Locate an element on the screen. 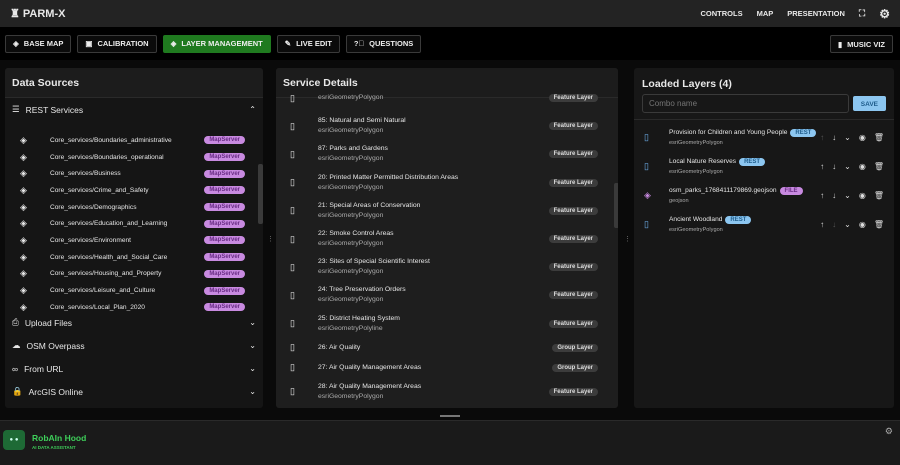 This screenshot has height=465, width=900. section-osm-overpass: ☁ OSM Overpass ⌄ is located at coordinates (134, 345).